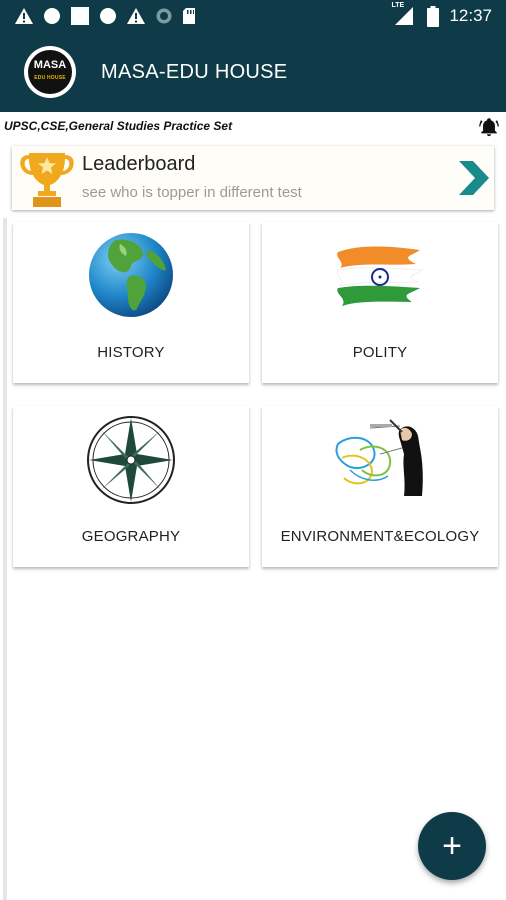  What do you see at coordinates (441, 14) in the screenshot?
I see `status-right: LTE 12:37` at bounding box center [441, 14].